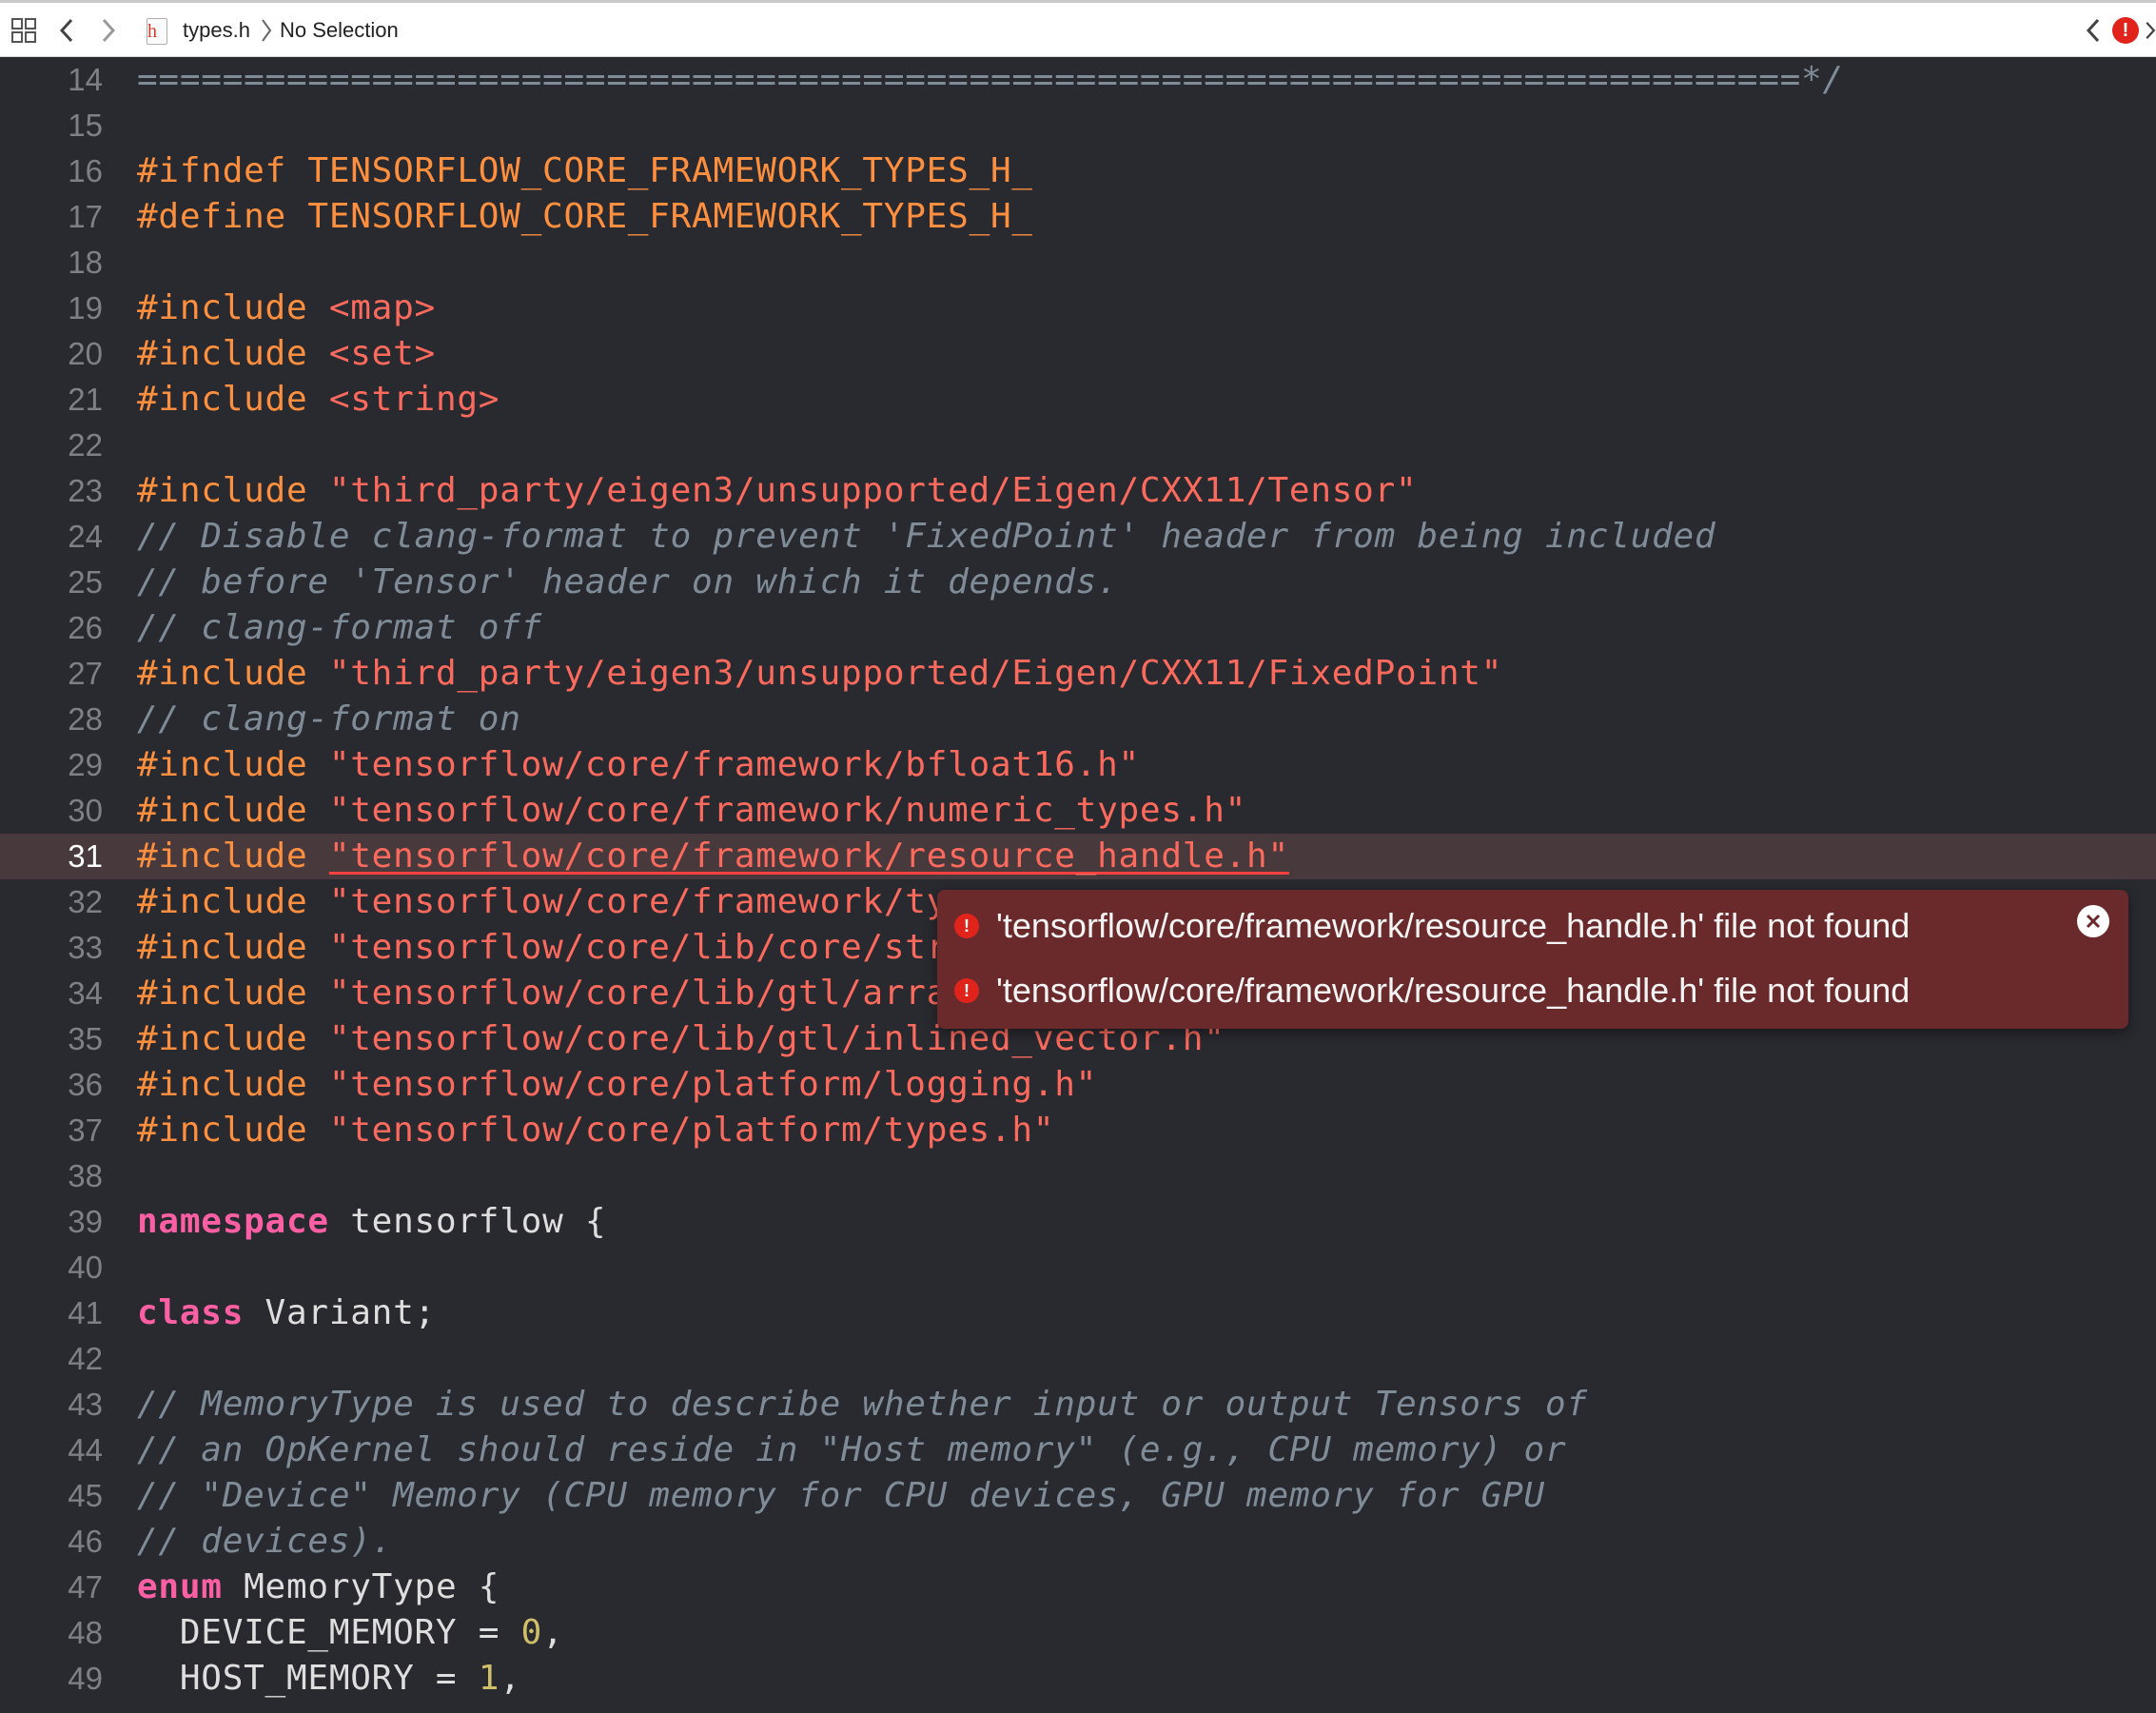 The width and height of the screenshot is (2156, 1713). Describe the element at coordinates (265, 1542) in the screenshot. I see `code-text: // devices).` at that location.